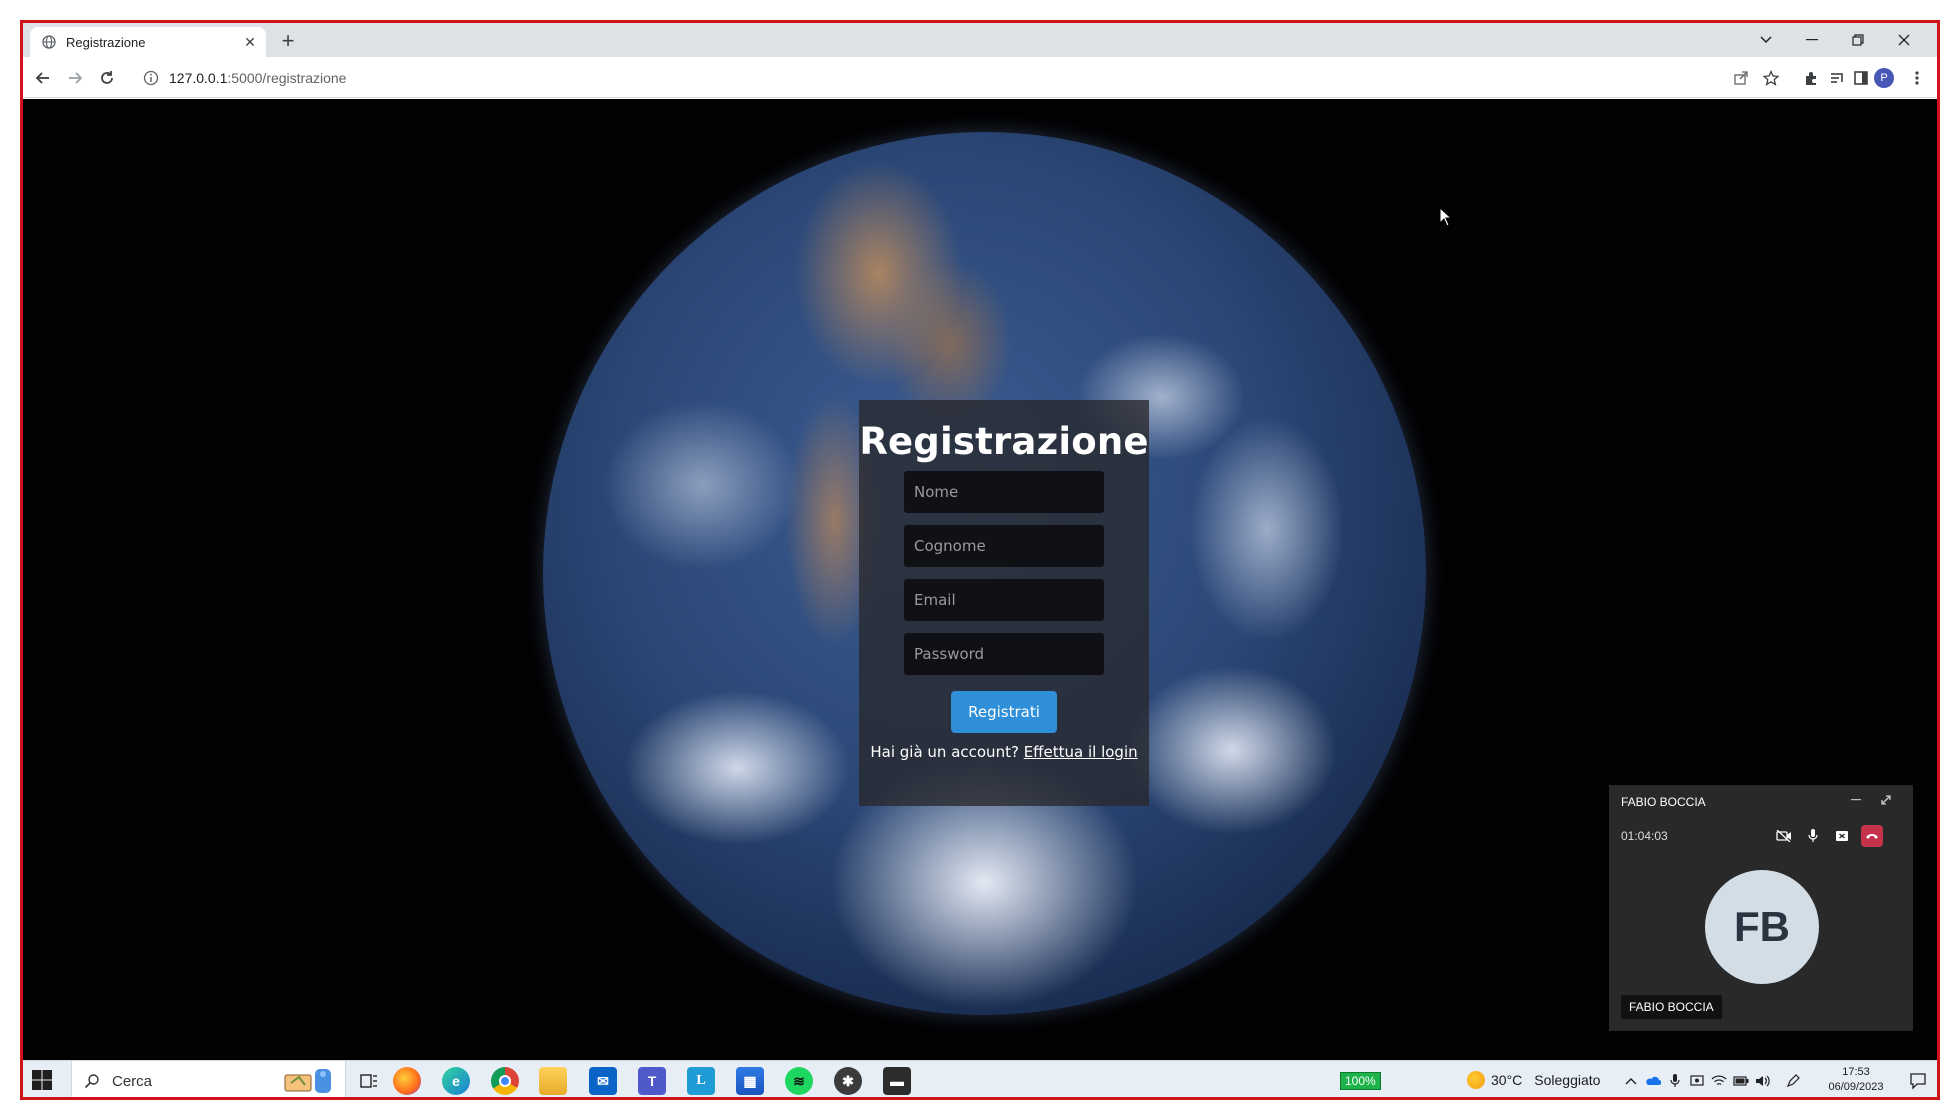 Image resolution: width=1960 pixels, height=1120 pixels. Describe the element at coordinates (456, 1081) in the screenshot. I see `edge-icon: e` at that location.